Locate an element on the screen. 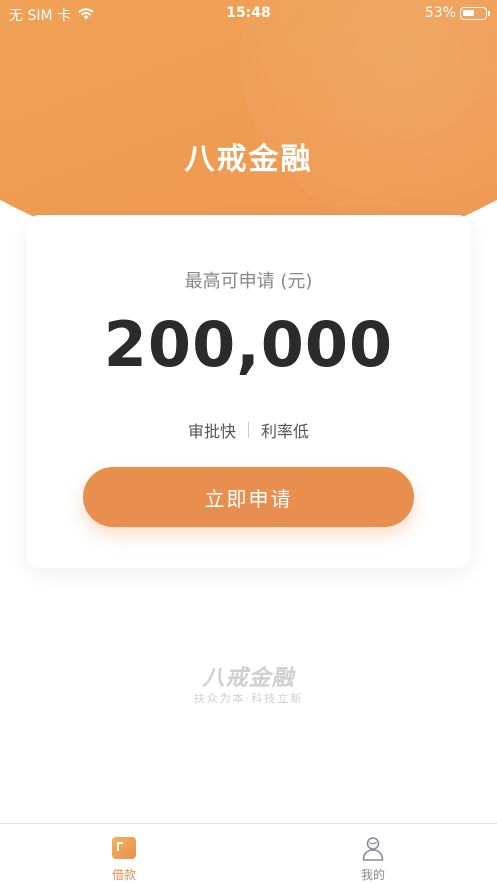  status-right: 53% is located at coordinates (457, 13).